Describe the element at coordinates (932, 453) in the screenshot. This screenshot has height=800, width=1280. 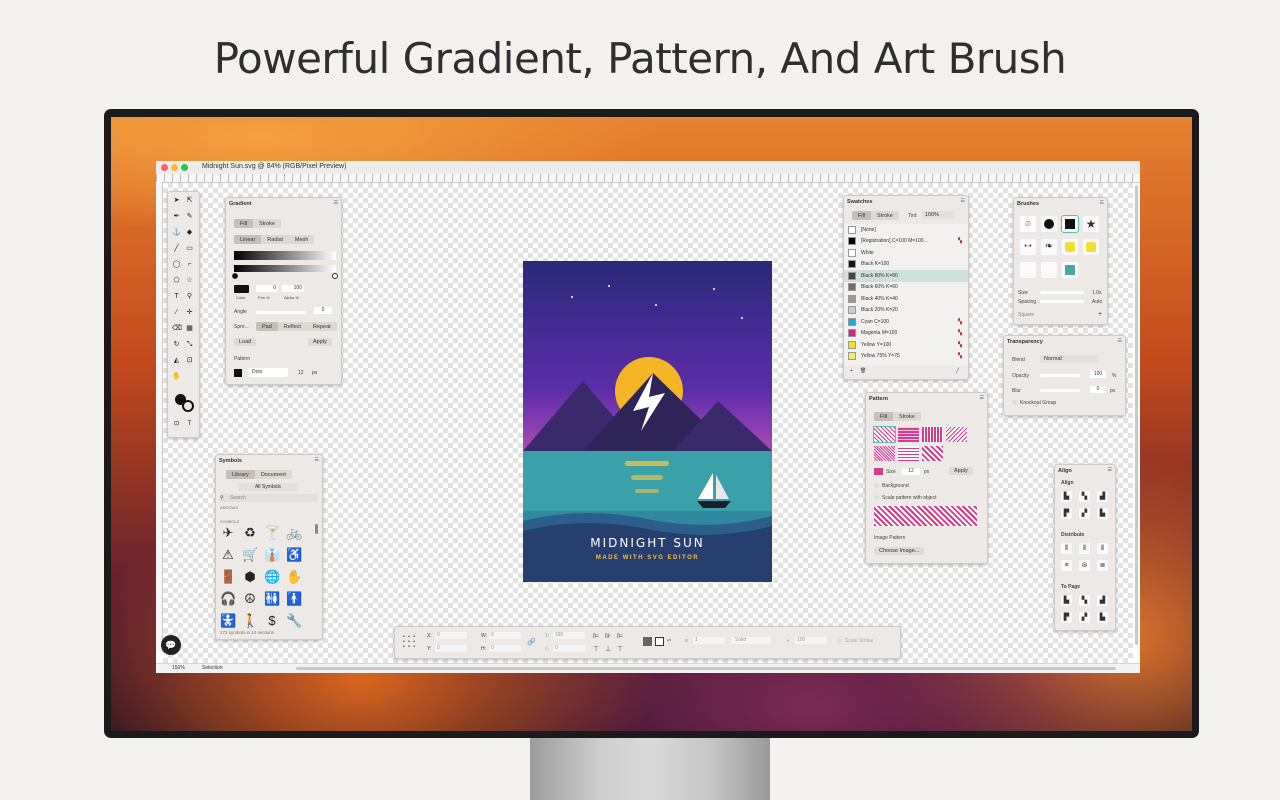
I see `pattern-swatch-bold` at that location.